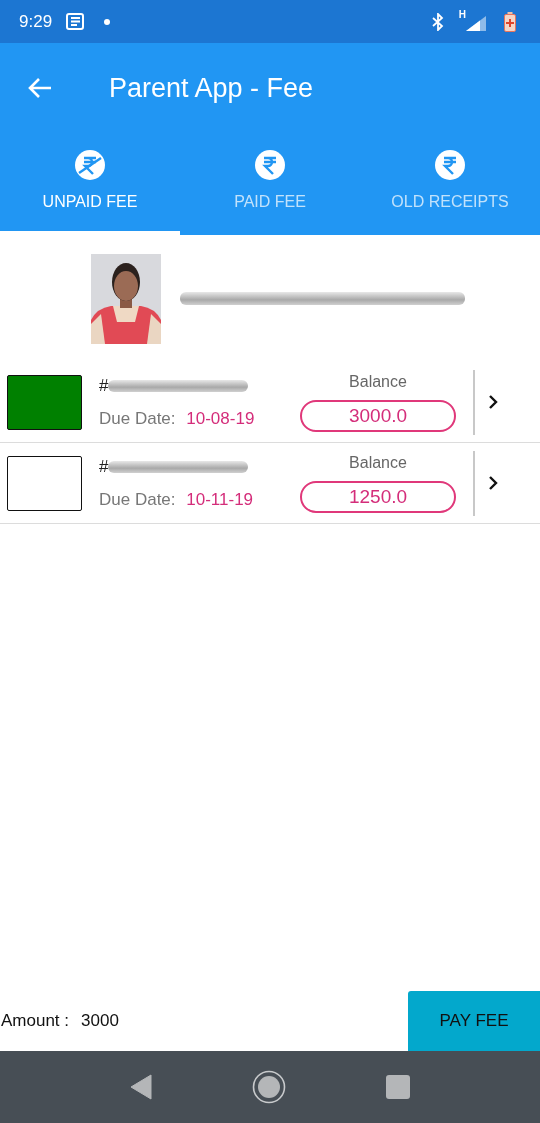 This screenshot has width=540, height=1123. I want to click on fee-row: # Due Date: 10-11-19 Balance 1250.0, so click(270, 483).